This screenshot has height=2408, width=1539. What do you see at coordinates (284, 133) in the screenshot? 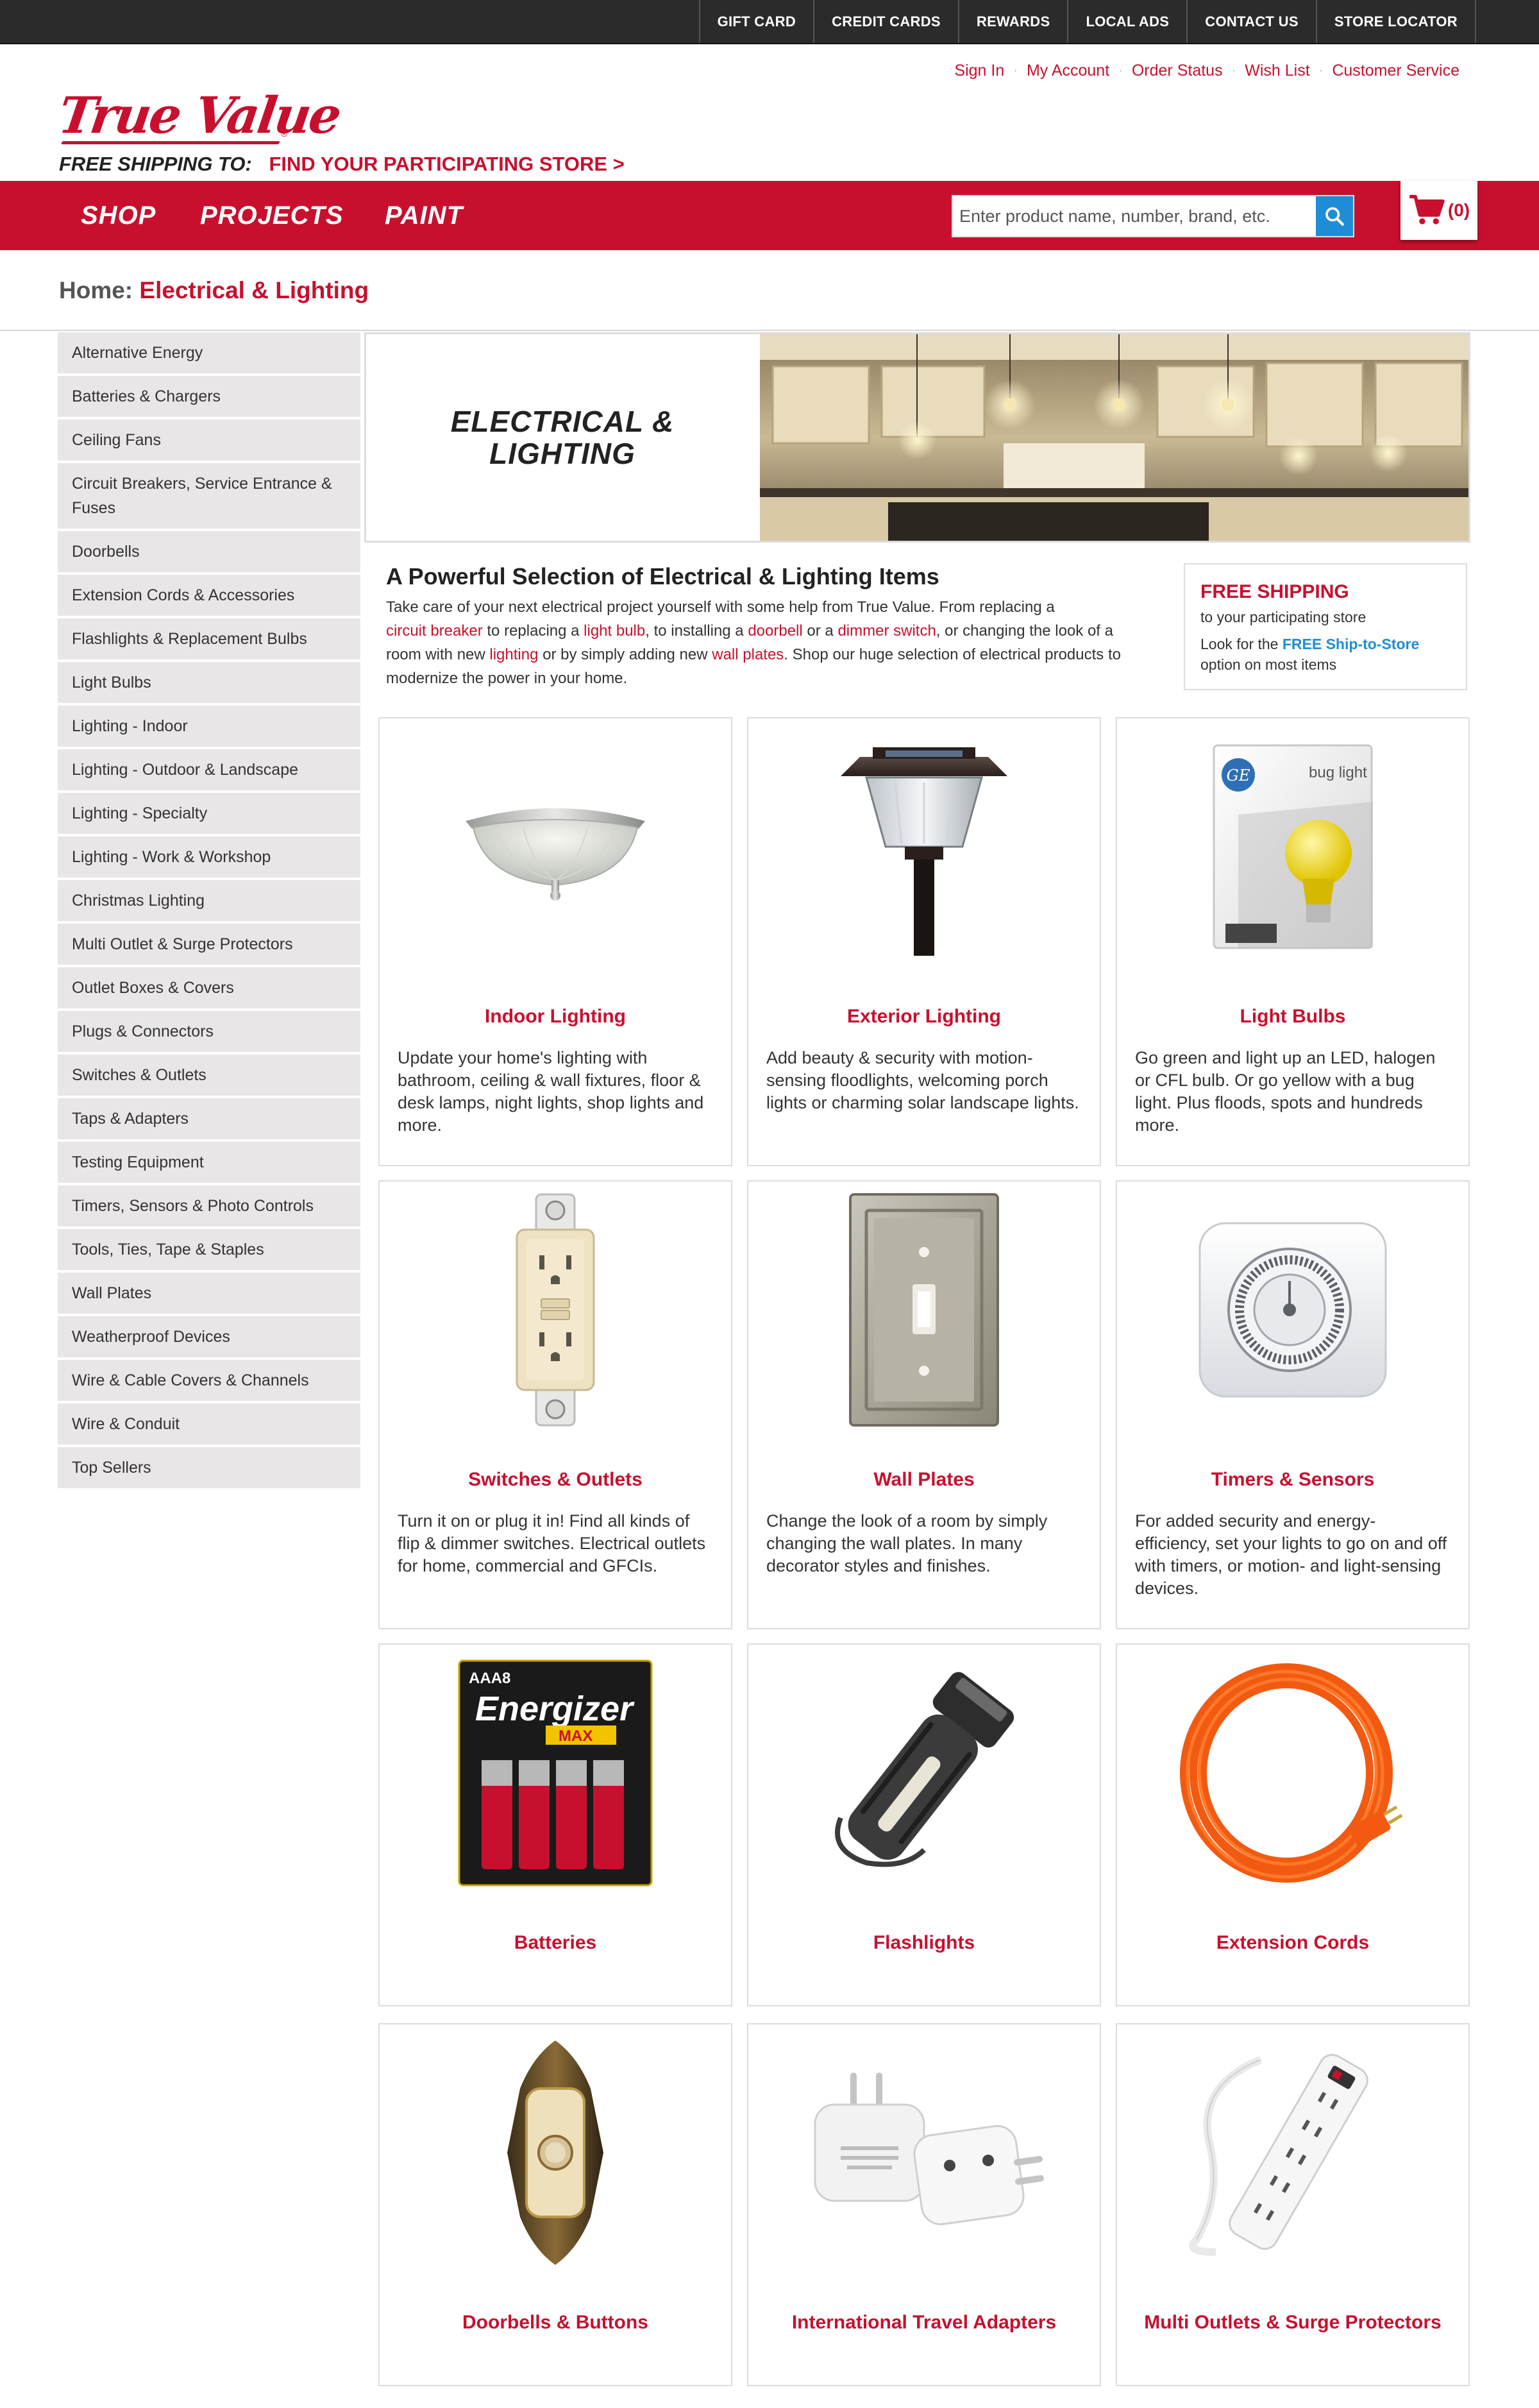
I see `registered-mark: ®` at bounding box center [284, 133].